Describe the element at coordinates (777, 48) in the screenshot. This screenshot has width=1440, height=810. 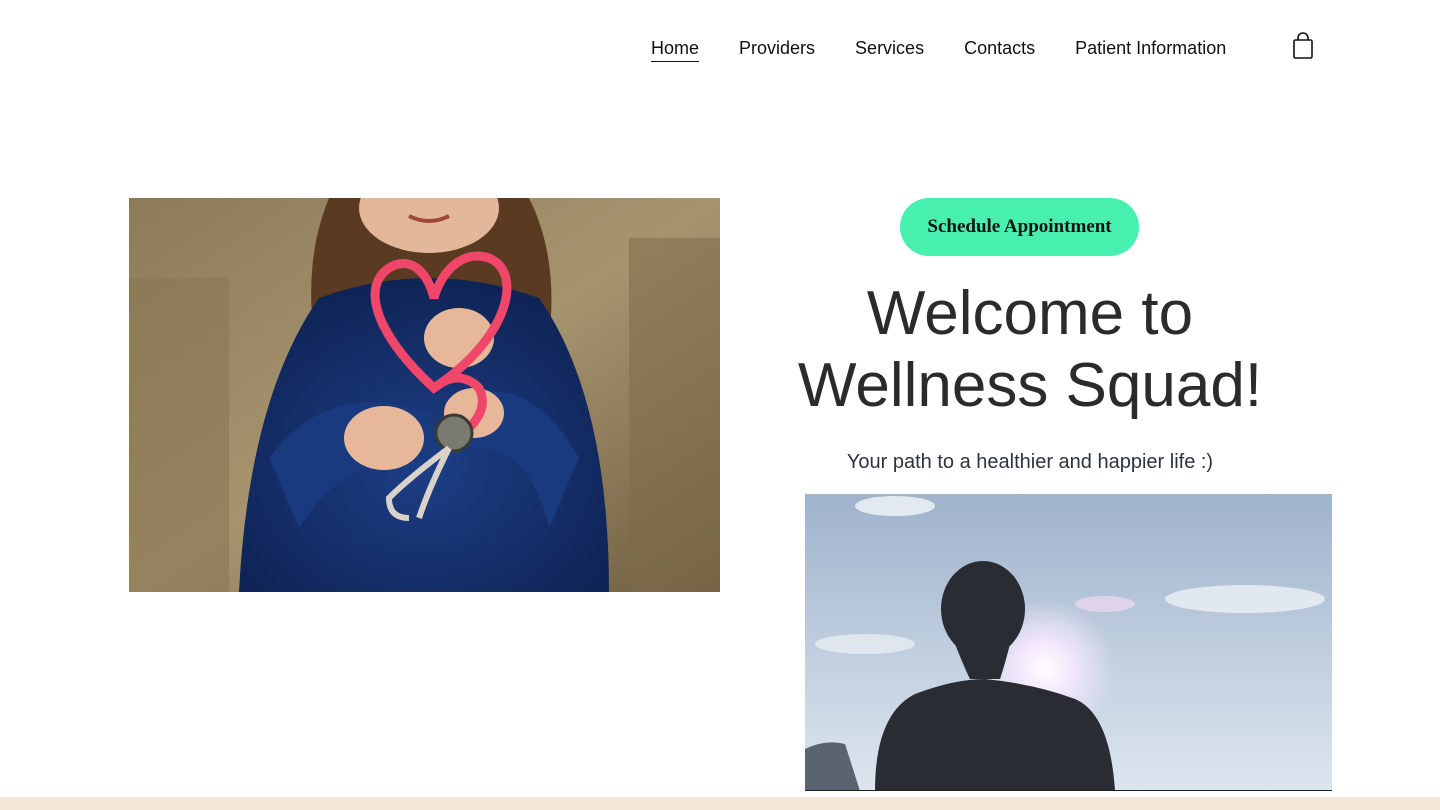
I see `nav-providers: Providers` at that location.